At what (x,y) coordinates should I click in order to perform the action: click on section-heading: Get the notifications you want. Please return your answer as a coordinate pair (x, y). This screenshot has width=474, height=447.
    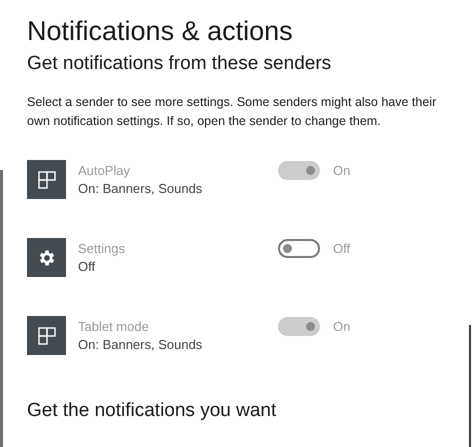
    Looking at the image, I should click on (151, 411).